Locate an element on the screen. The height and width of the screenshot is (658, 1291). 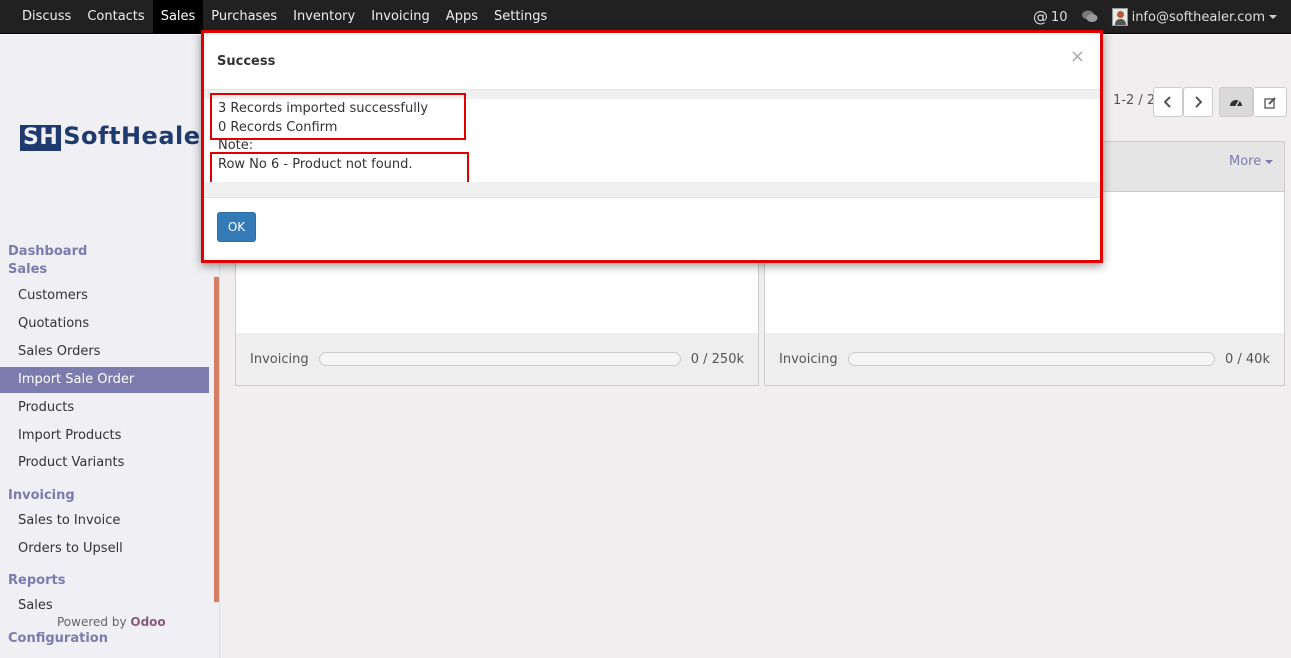
menu-settings: Settings is located at coordinates (520, 17).